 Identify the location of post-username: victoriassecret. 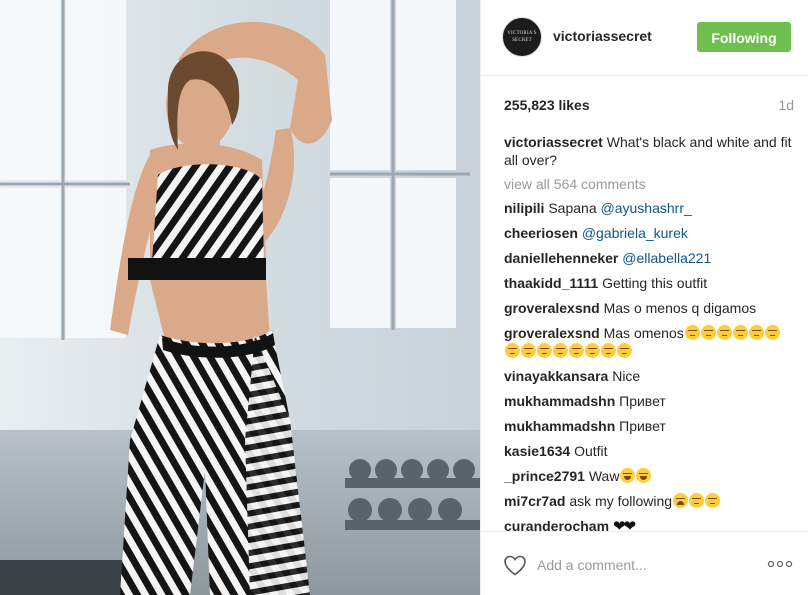
(602, 36).